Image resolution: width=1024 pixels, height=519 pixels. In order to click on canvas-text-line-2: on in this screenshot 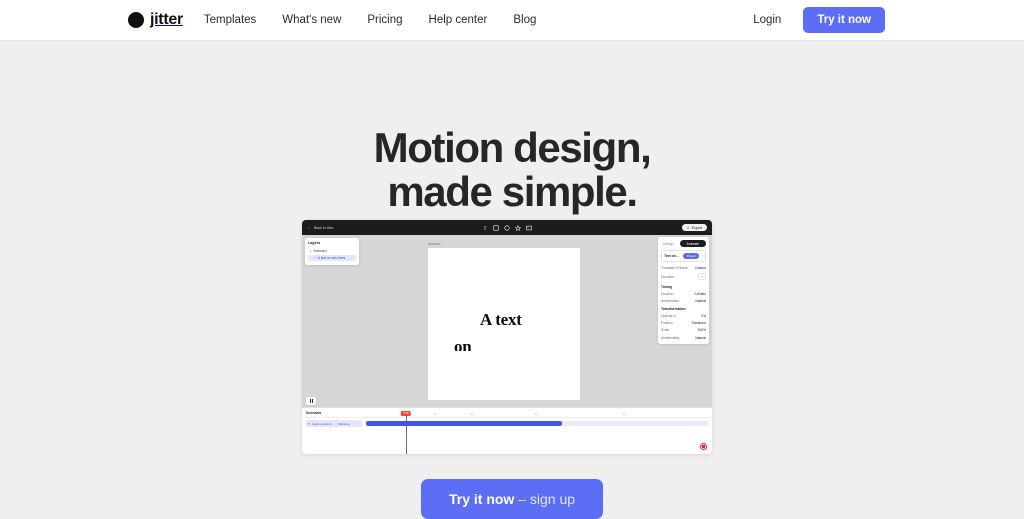, I will do `click(463, 345)`.